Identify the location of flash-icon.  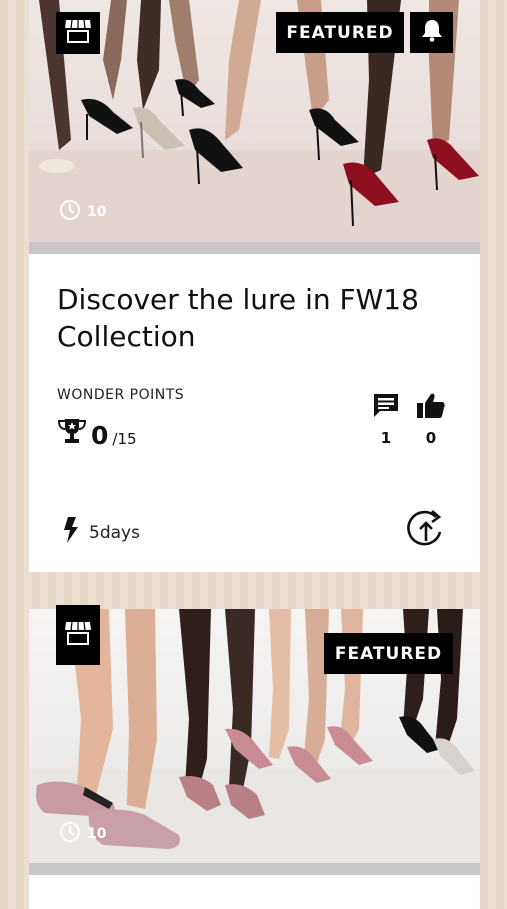
(71, 532).